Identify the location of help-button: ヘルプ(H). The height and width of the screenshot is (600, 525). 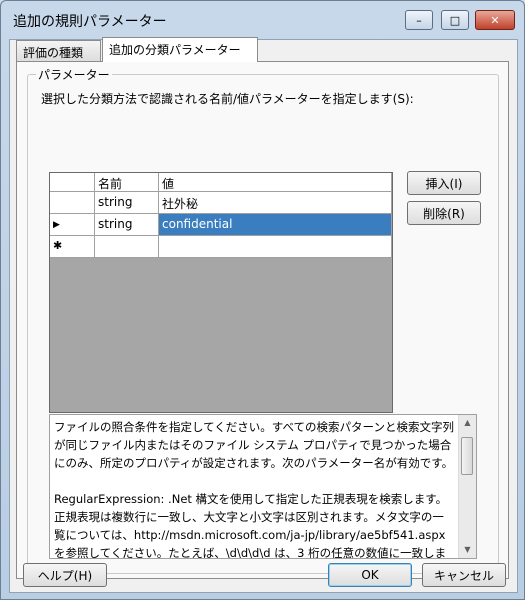
(65, 575).